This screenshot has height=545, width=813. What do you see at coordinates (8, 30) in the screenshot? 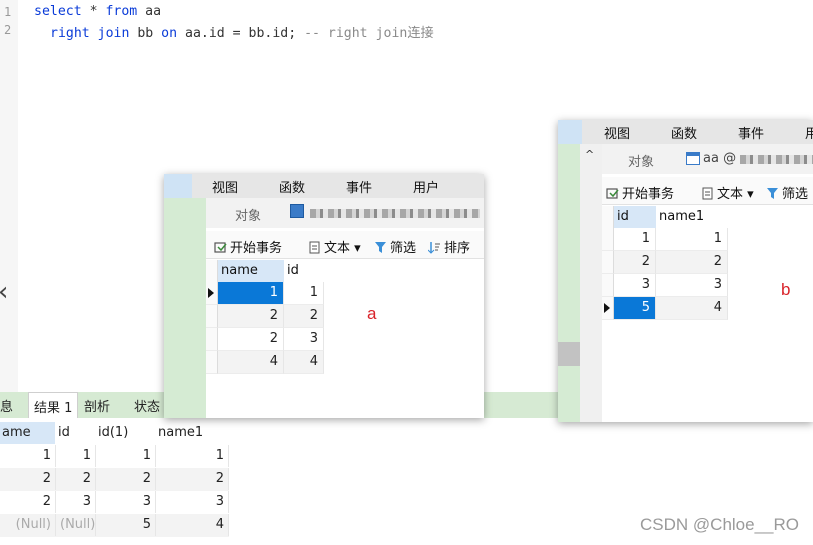
I see `line-number: 2` at bounding box center [8, 30].